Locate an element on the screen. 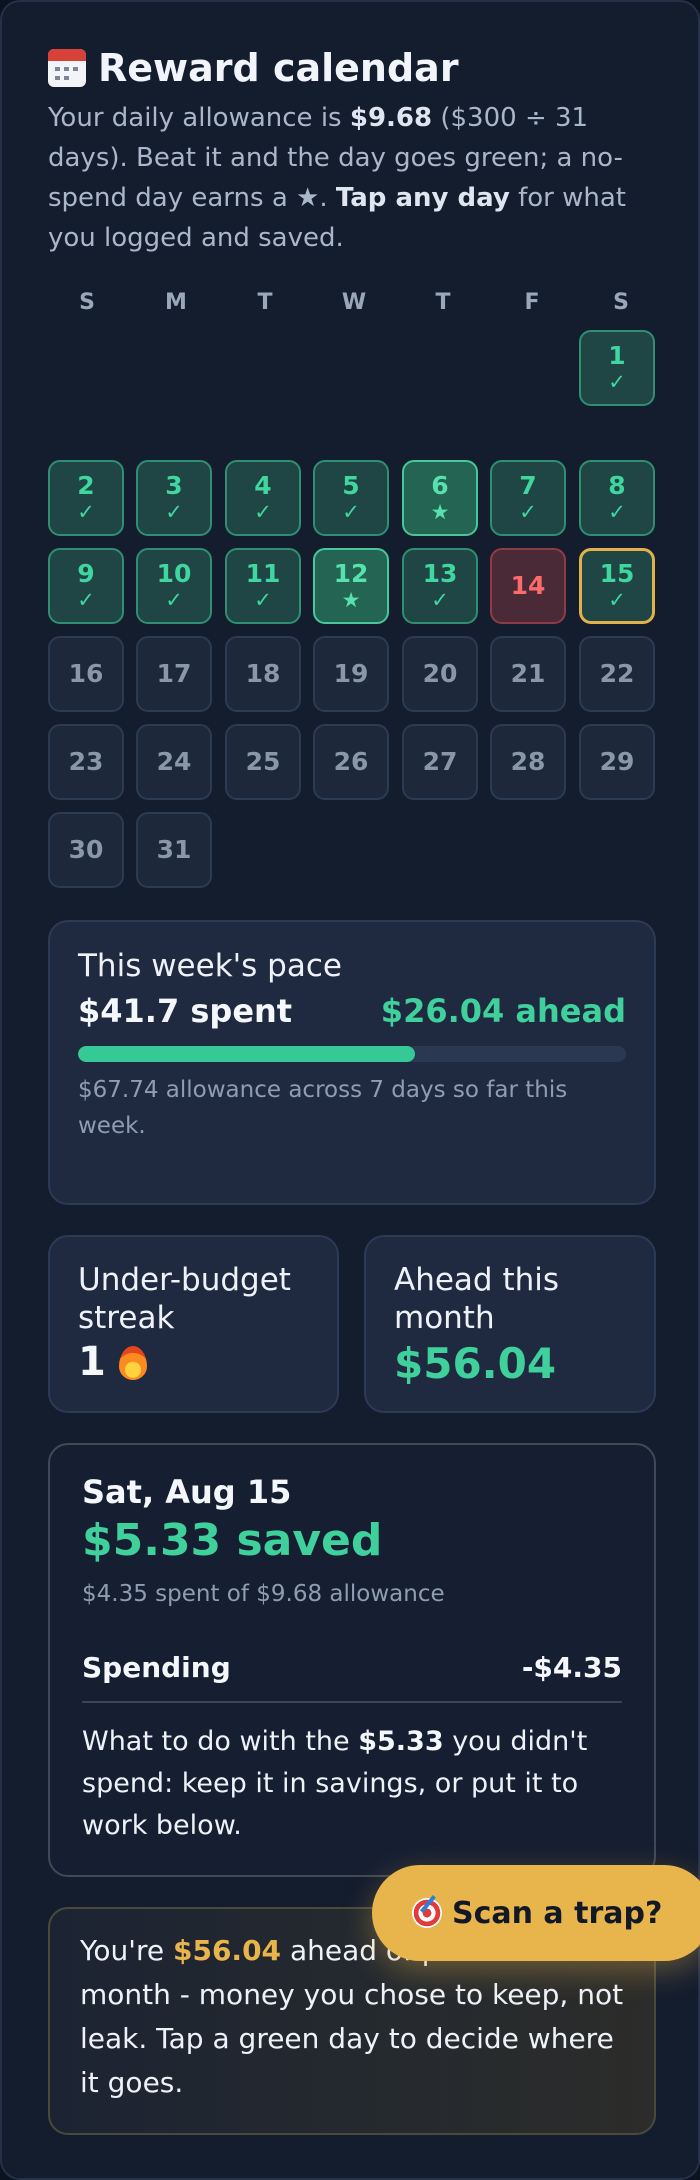  pace-label: This week's pace is located at coordinates (210, 966).